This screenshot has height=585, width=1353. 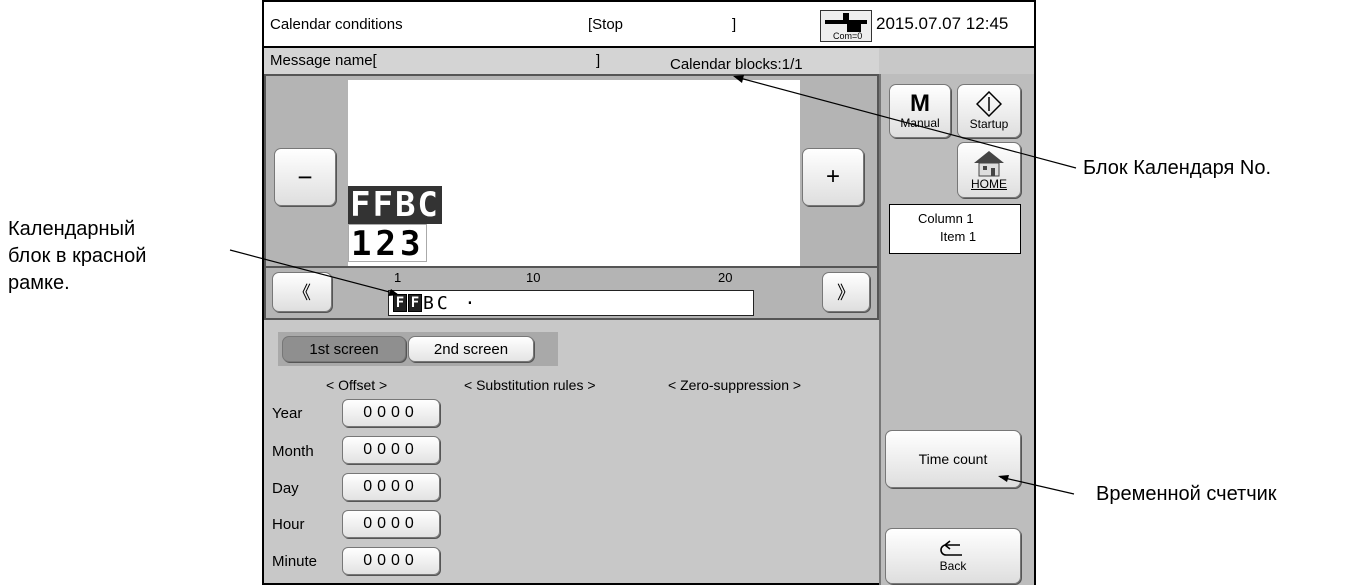 What do you see at coordinates (1036, 485) in the screenshot?
I see `arrow-time-counter` at bounding box center [1036, 485].